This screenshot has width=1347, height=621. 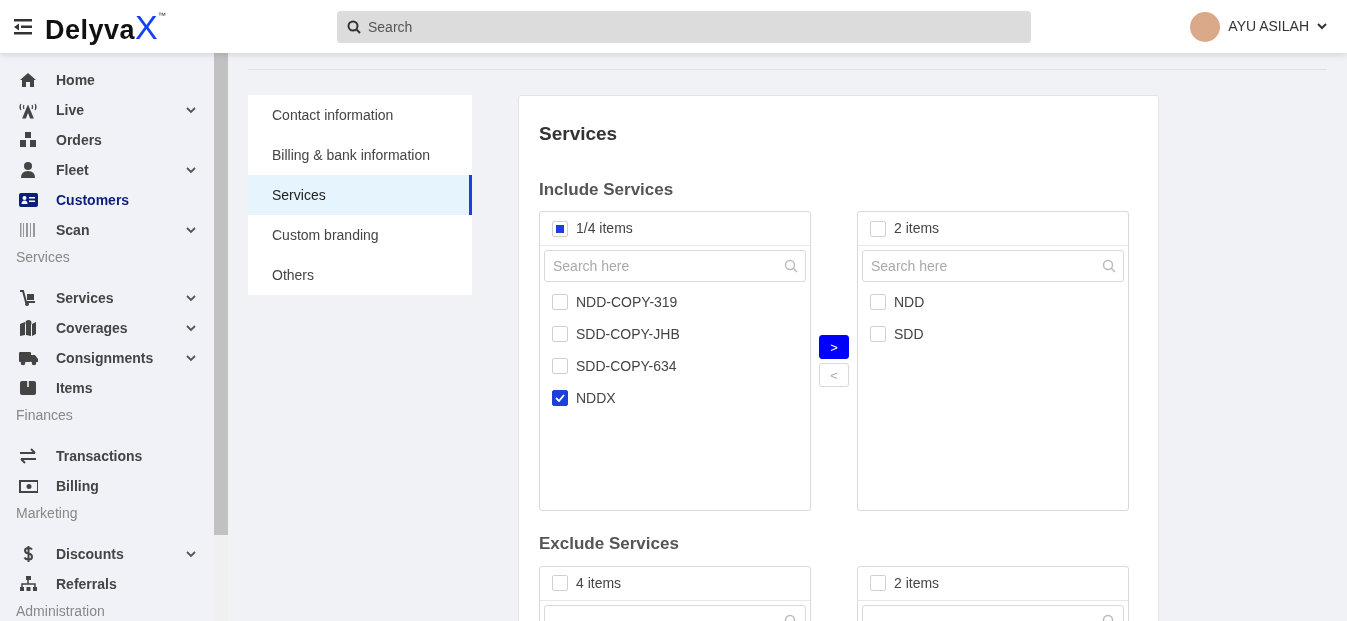 I want to click on box-icon, so click(x=28, y=388).